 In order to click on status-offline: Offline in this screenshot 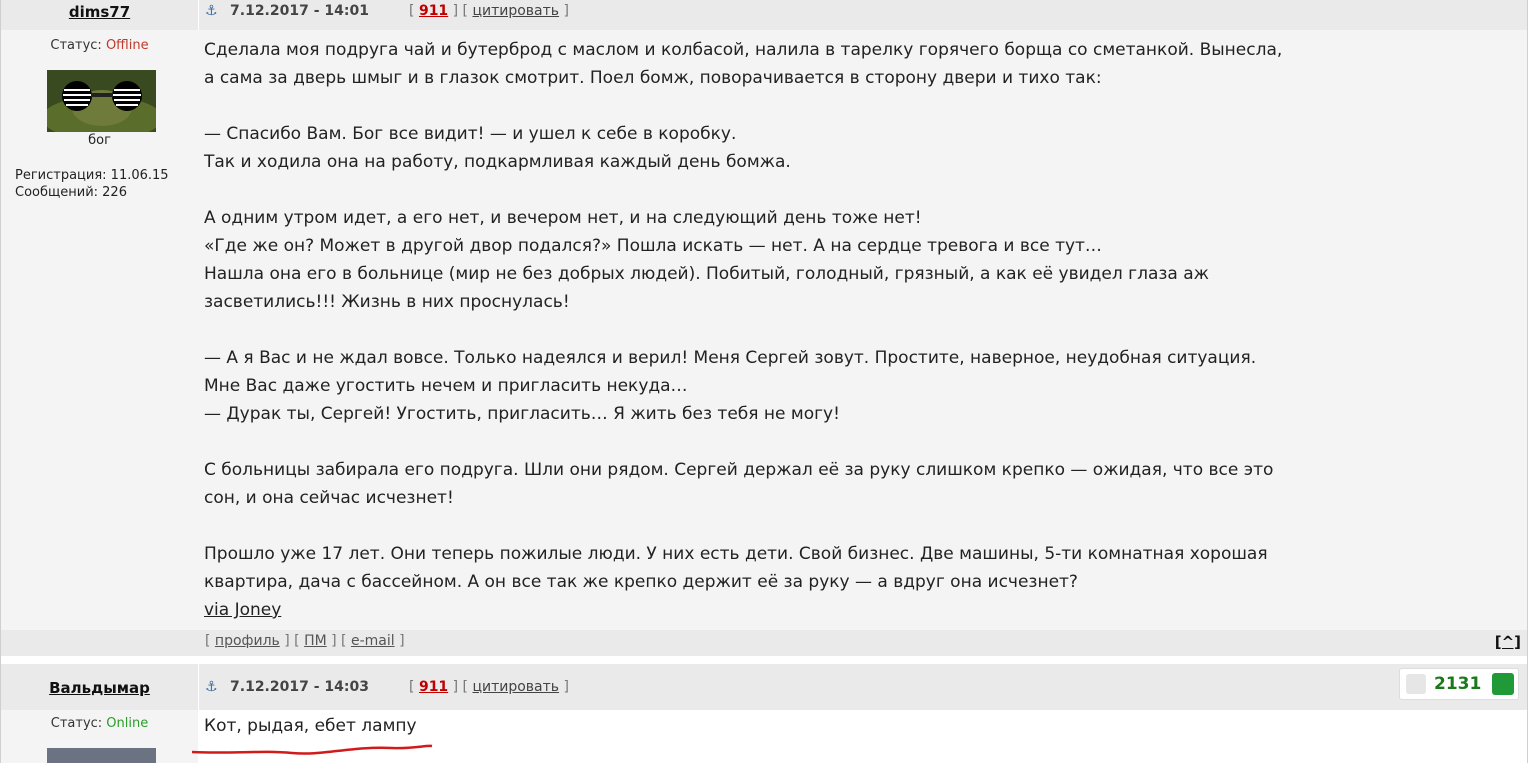, I will do `click(127, 45)`.